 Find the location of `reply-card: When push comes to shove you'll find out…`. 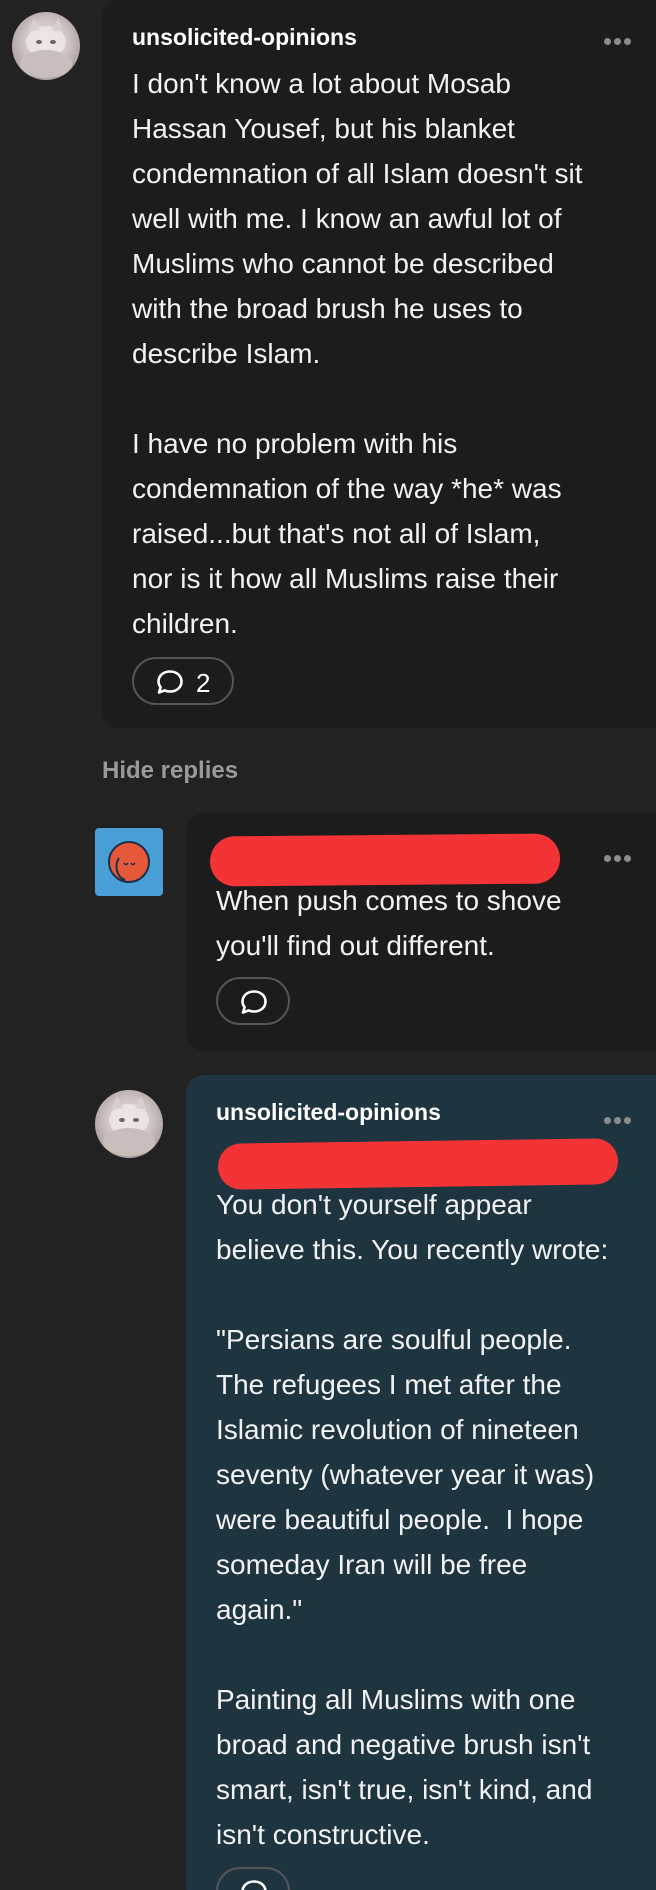

reply-card: When push comes to shove you'll find out… is located at coordinates (421, 932).